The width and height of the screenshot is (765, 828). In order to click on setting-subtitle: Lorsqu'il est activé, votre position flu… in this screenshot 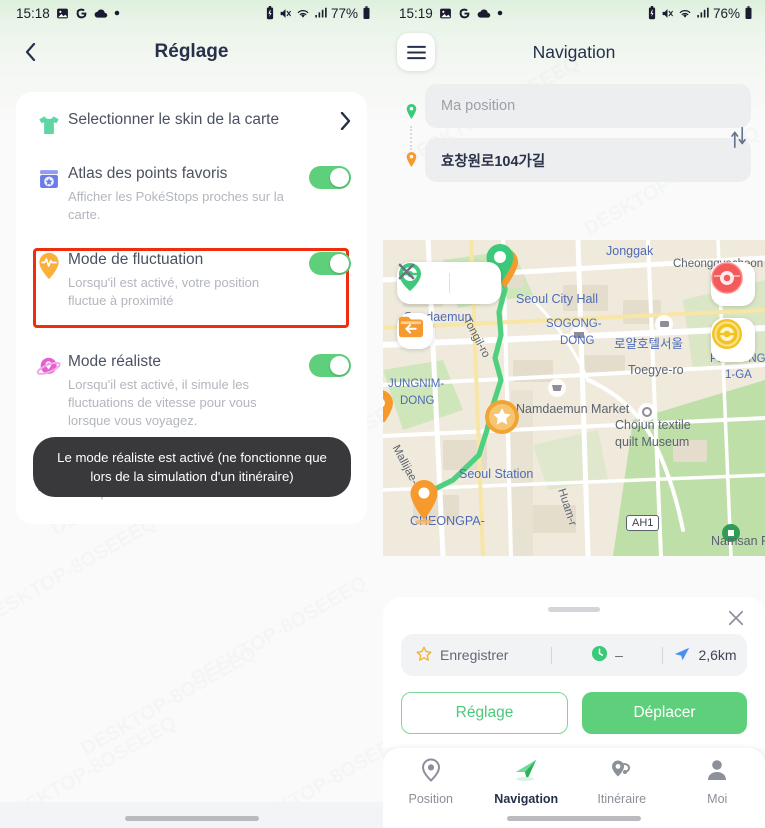, I will do `click(164, 291)`.